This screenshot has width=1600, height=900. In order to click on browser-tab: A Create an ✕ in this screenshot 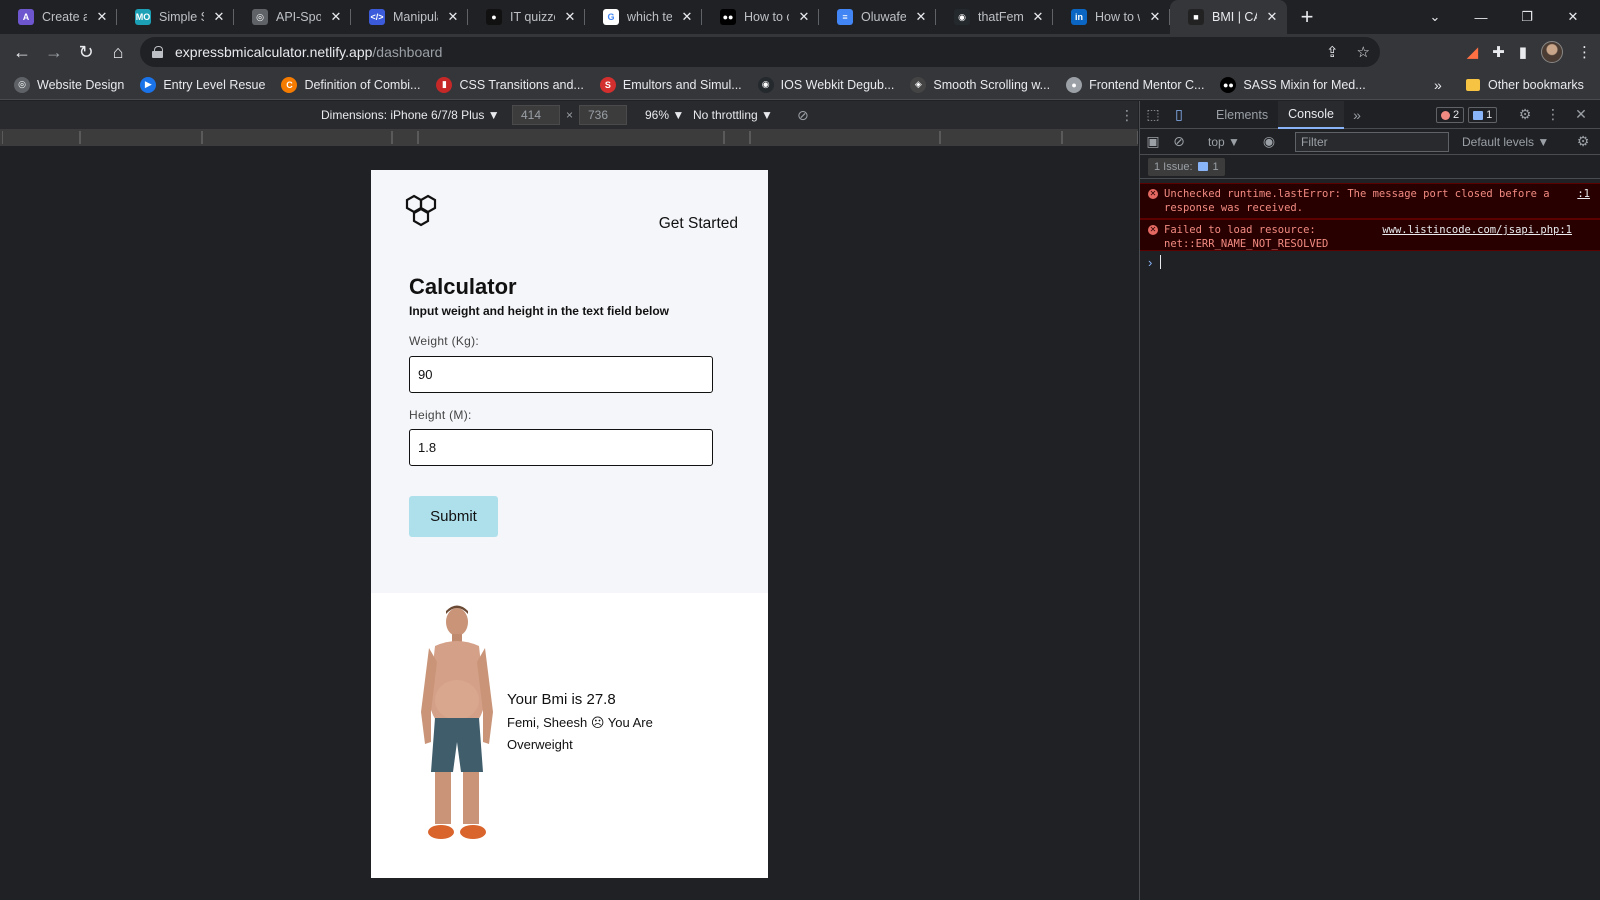, I will do `click(58, 17)`.